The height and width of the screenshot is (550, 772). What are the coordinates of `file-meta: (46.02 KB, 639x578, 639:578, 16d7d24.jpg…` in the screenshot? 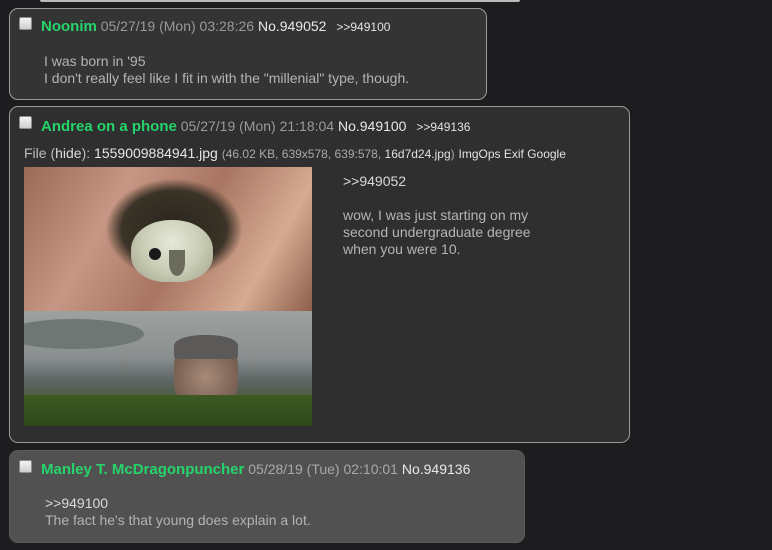 It's located at (338, 154).